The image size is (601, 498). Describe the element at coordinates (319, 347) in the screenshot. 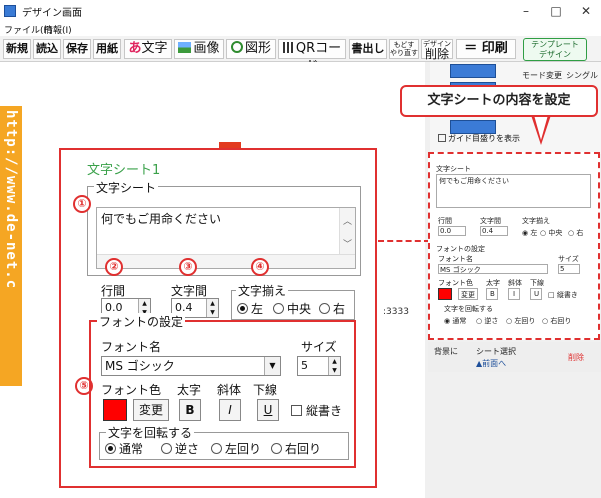

I see `size-label: サイズ` at that location.